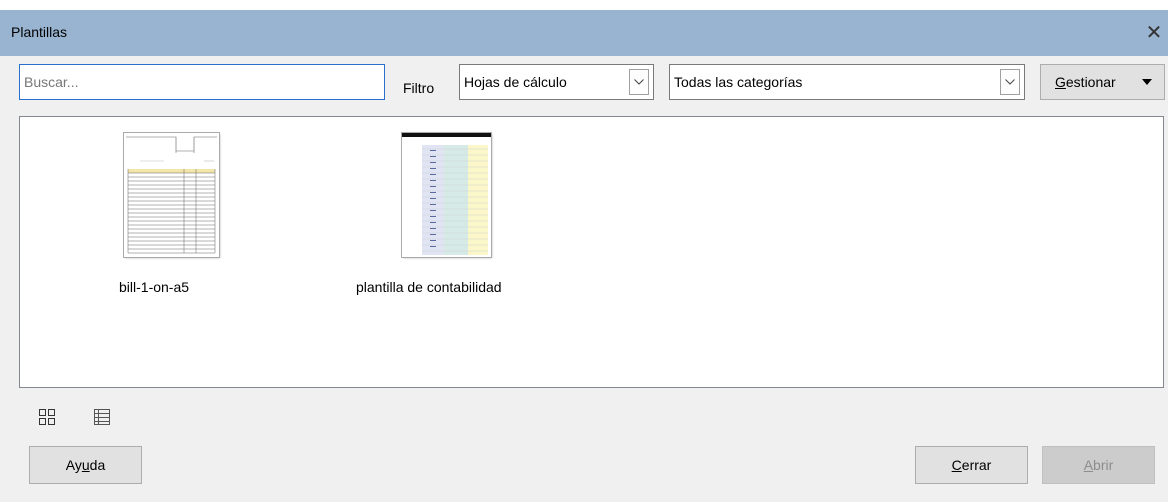 This screenshot has height=502, width=1168. I want to click on list-view-icon, so click(102, 417).